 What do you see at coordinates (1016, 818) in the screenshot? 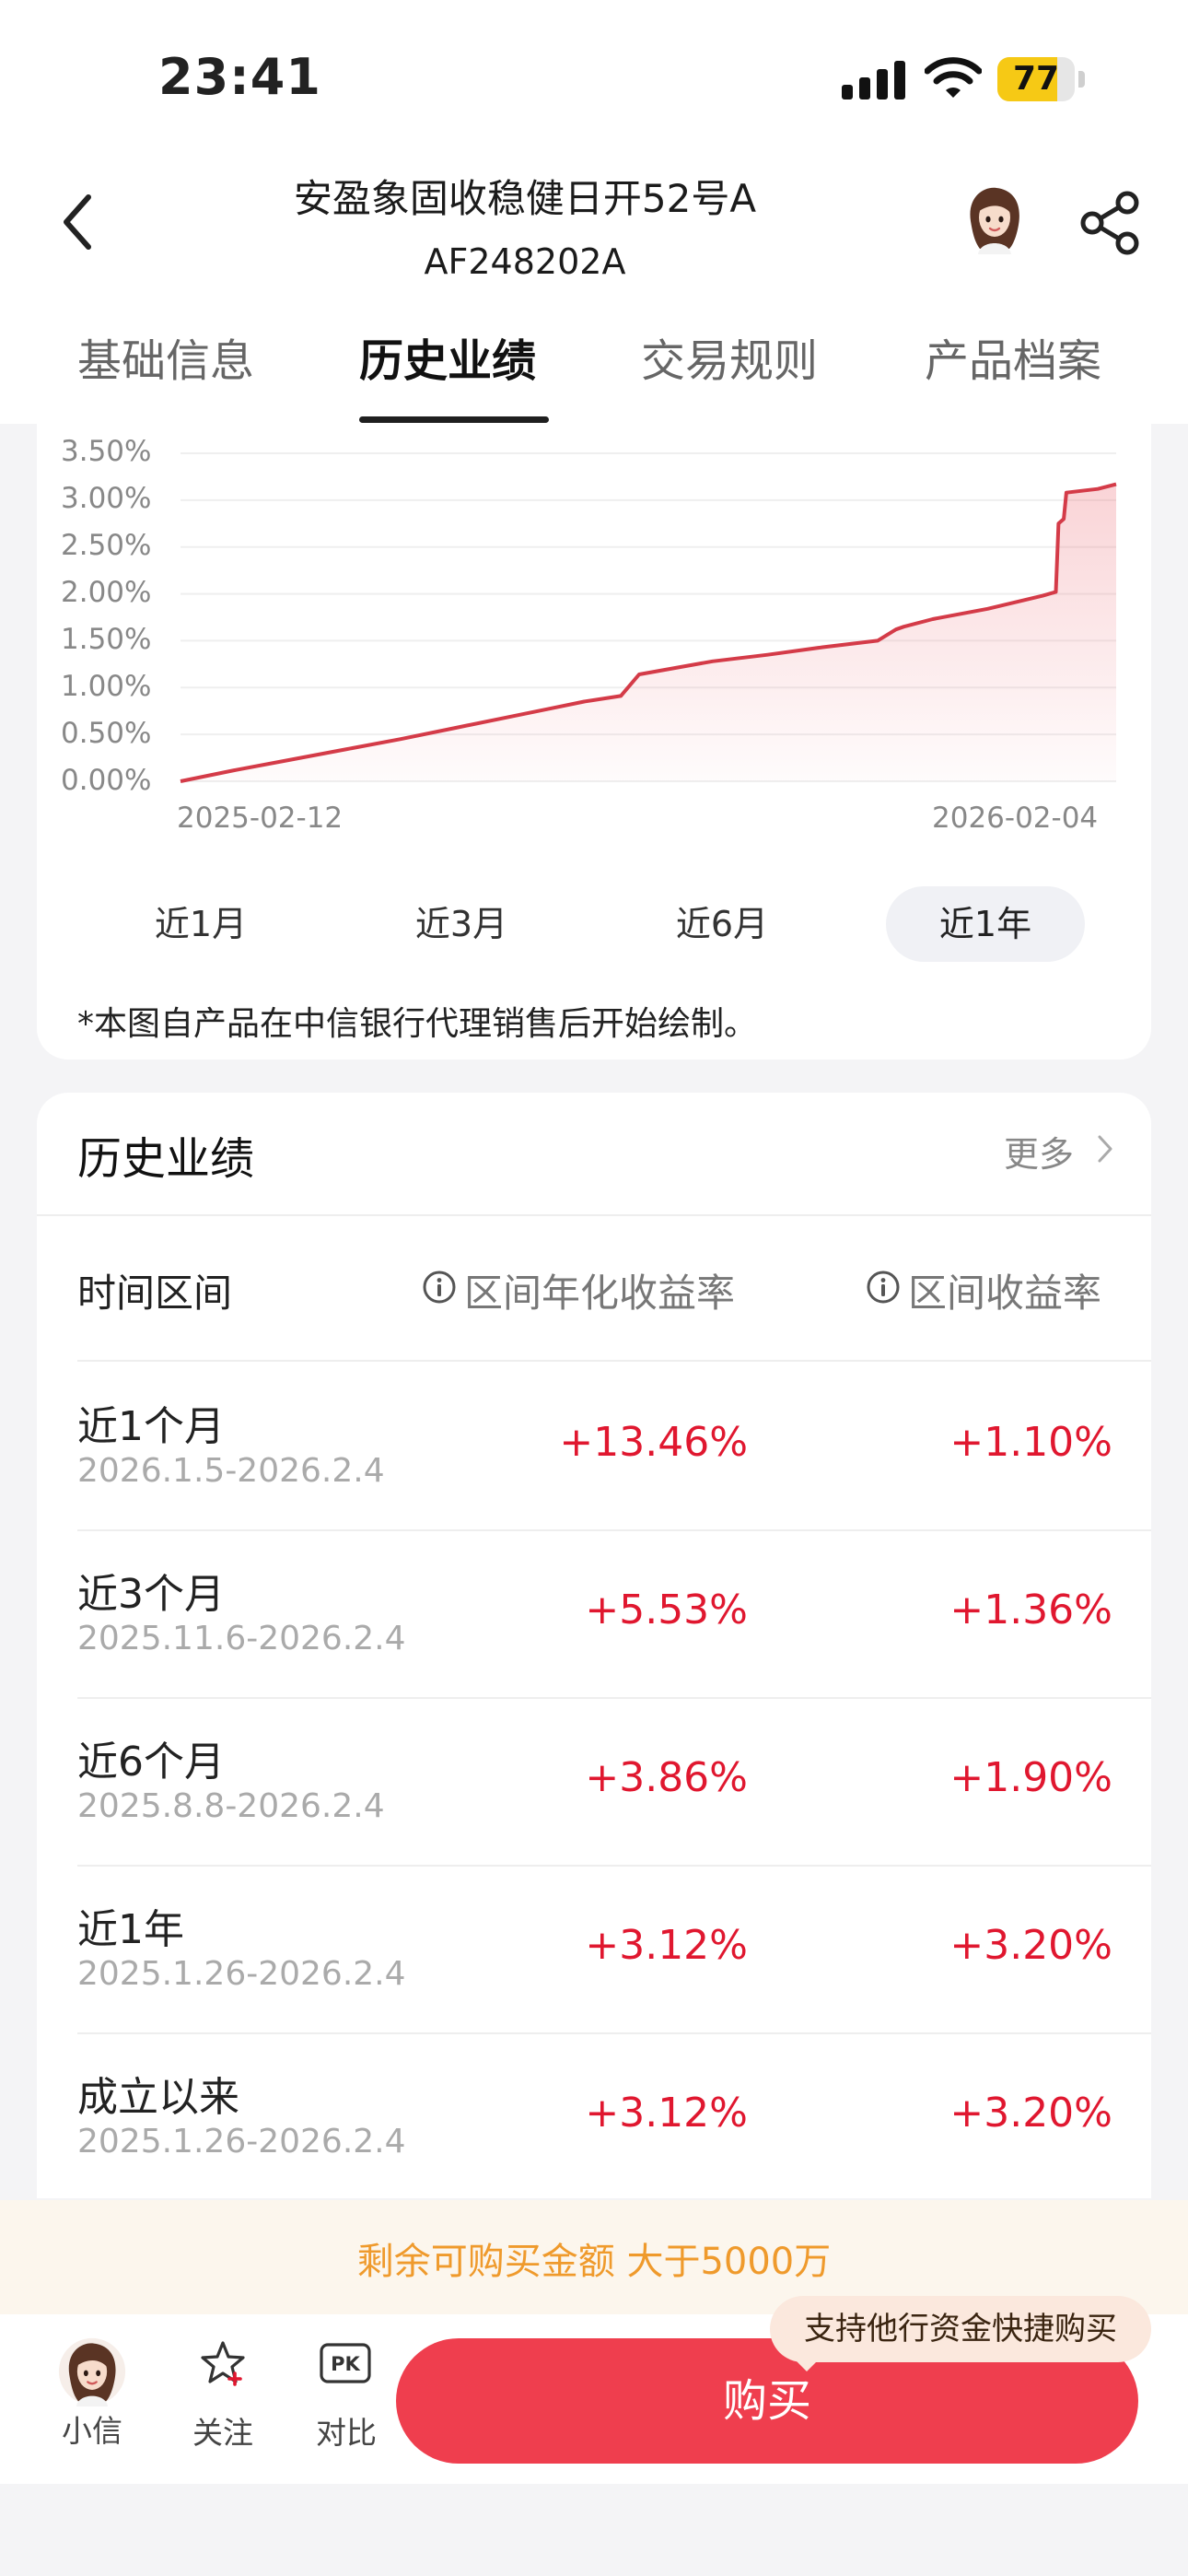
I see `x-tick-label: 2026-02-04` at bounding box center [1016, 818].